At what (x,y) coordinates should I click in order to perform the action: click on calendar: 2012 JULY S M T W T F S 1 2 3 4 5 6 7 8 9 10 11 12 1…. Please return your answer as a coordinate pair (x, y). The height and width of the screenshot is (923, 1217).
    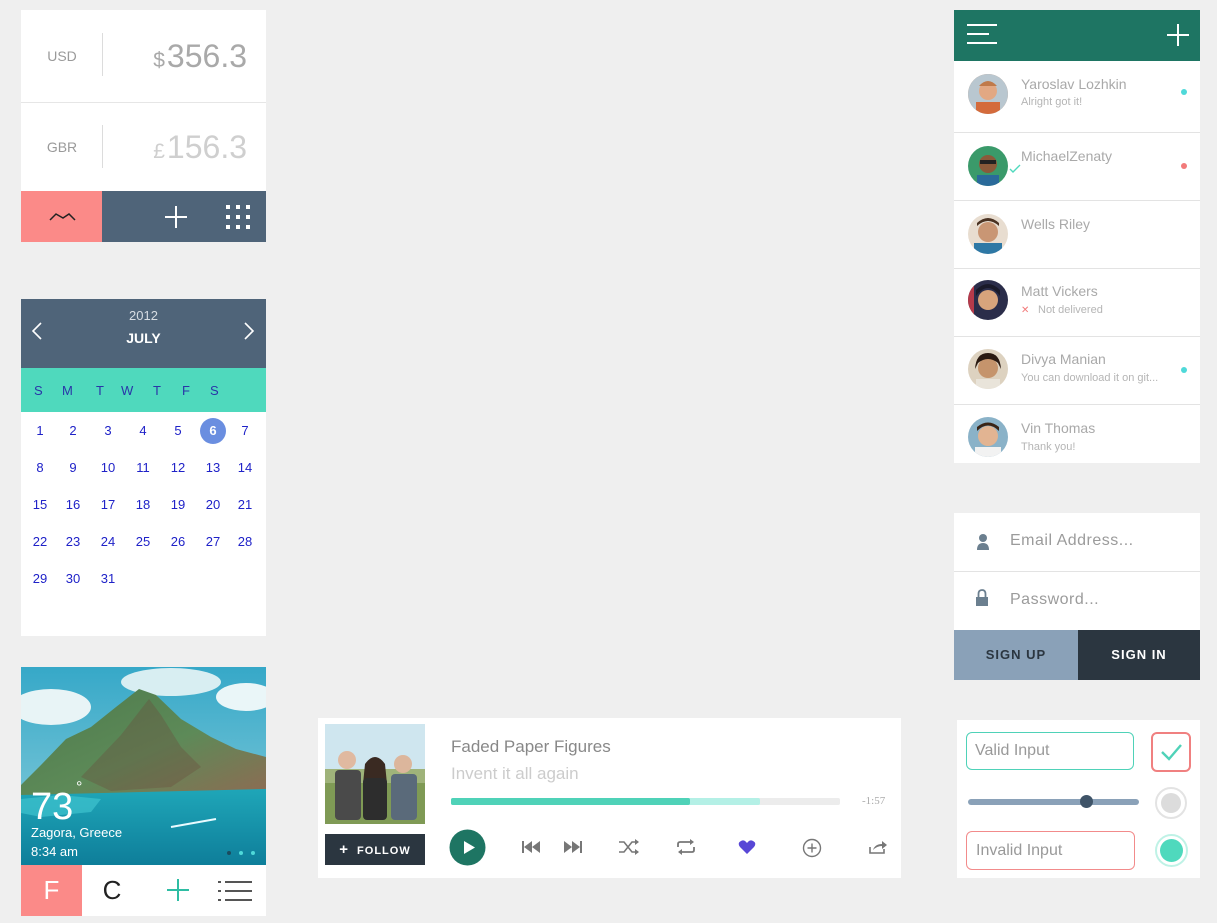
    Looking at the image, I should click on (143, 467).